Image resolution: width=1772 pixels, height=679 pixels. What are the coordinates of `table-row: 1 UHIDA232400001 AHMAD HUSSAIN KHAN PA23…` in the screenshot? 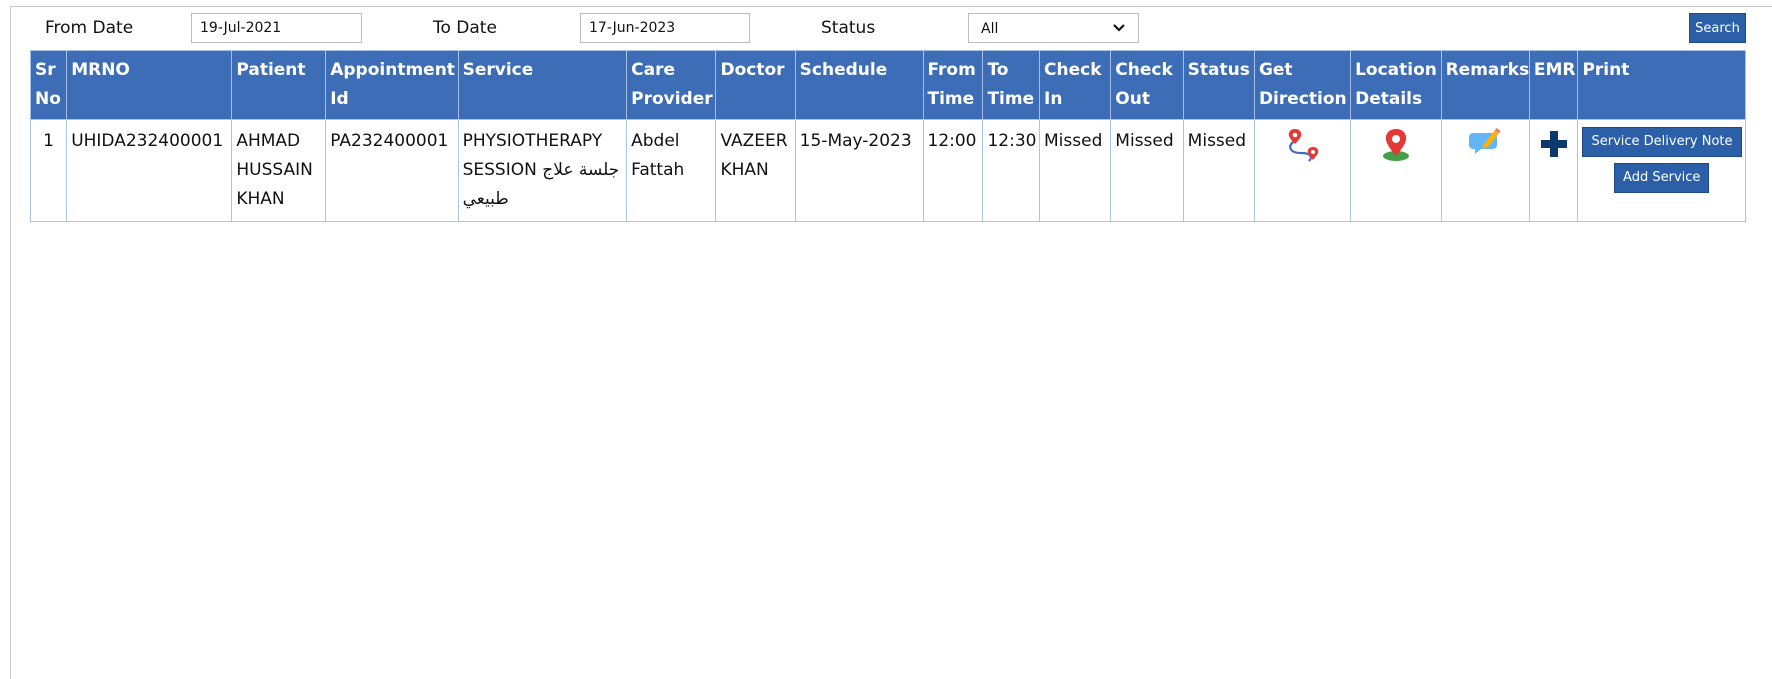 It's located at (887, 170).